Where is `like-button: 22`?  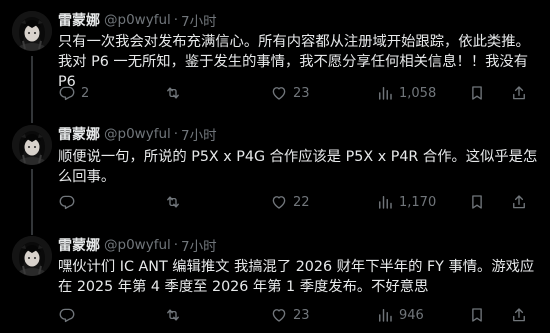 like-button: 22 is located at coordinates (290, 202).